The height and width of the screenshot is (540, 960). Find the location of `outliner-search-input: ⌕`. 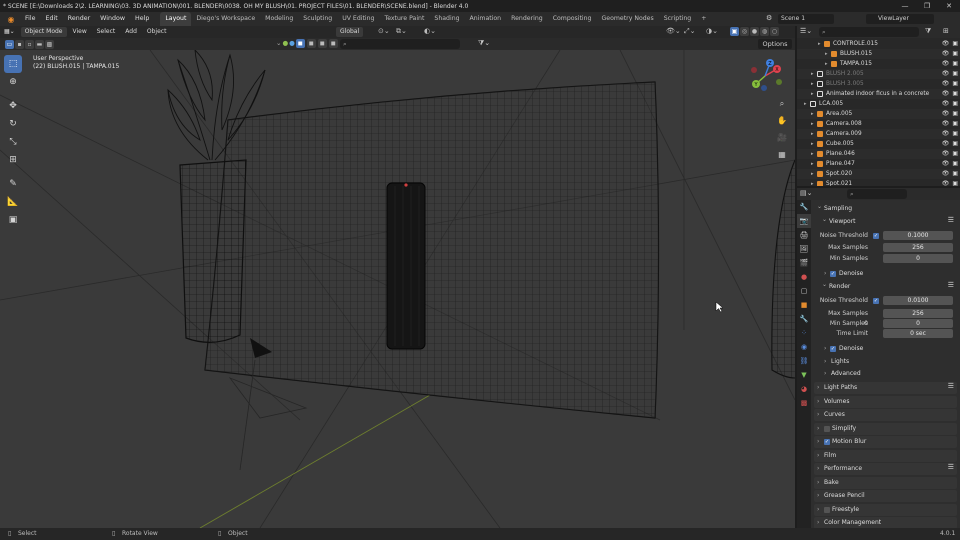

outliner-search-input: ⌕ is located at coordinates (869, 32).